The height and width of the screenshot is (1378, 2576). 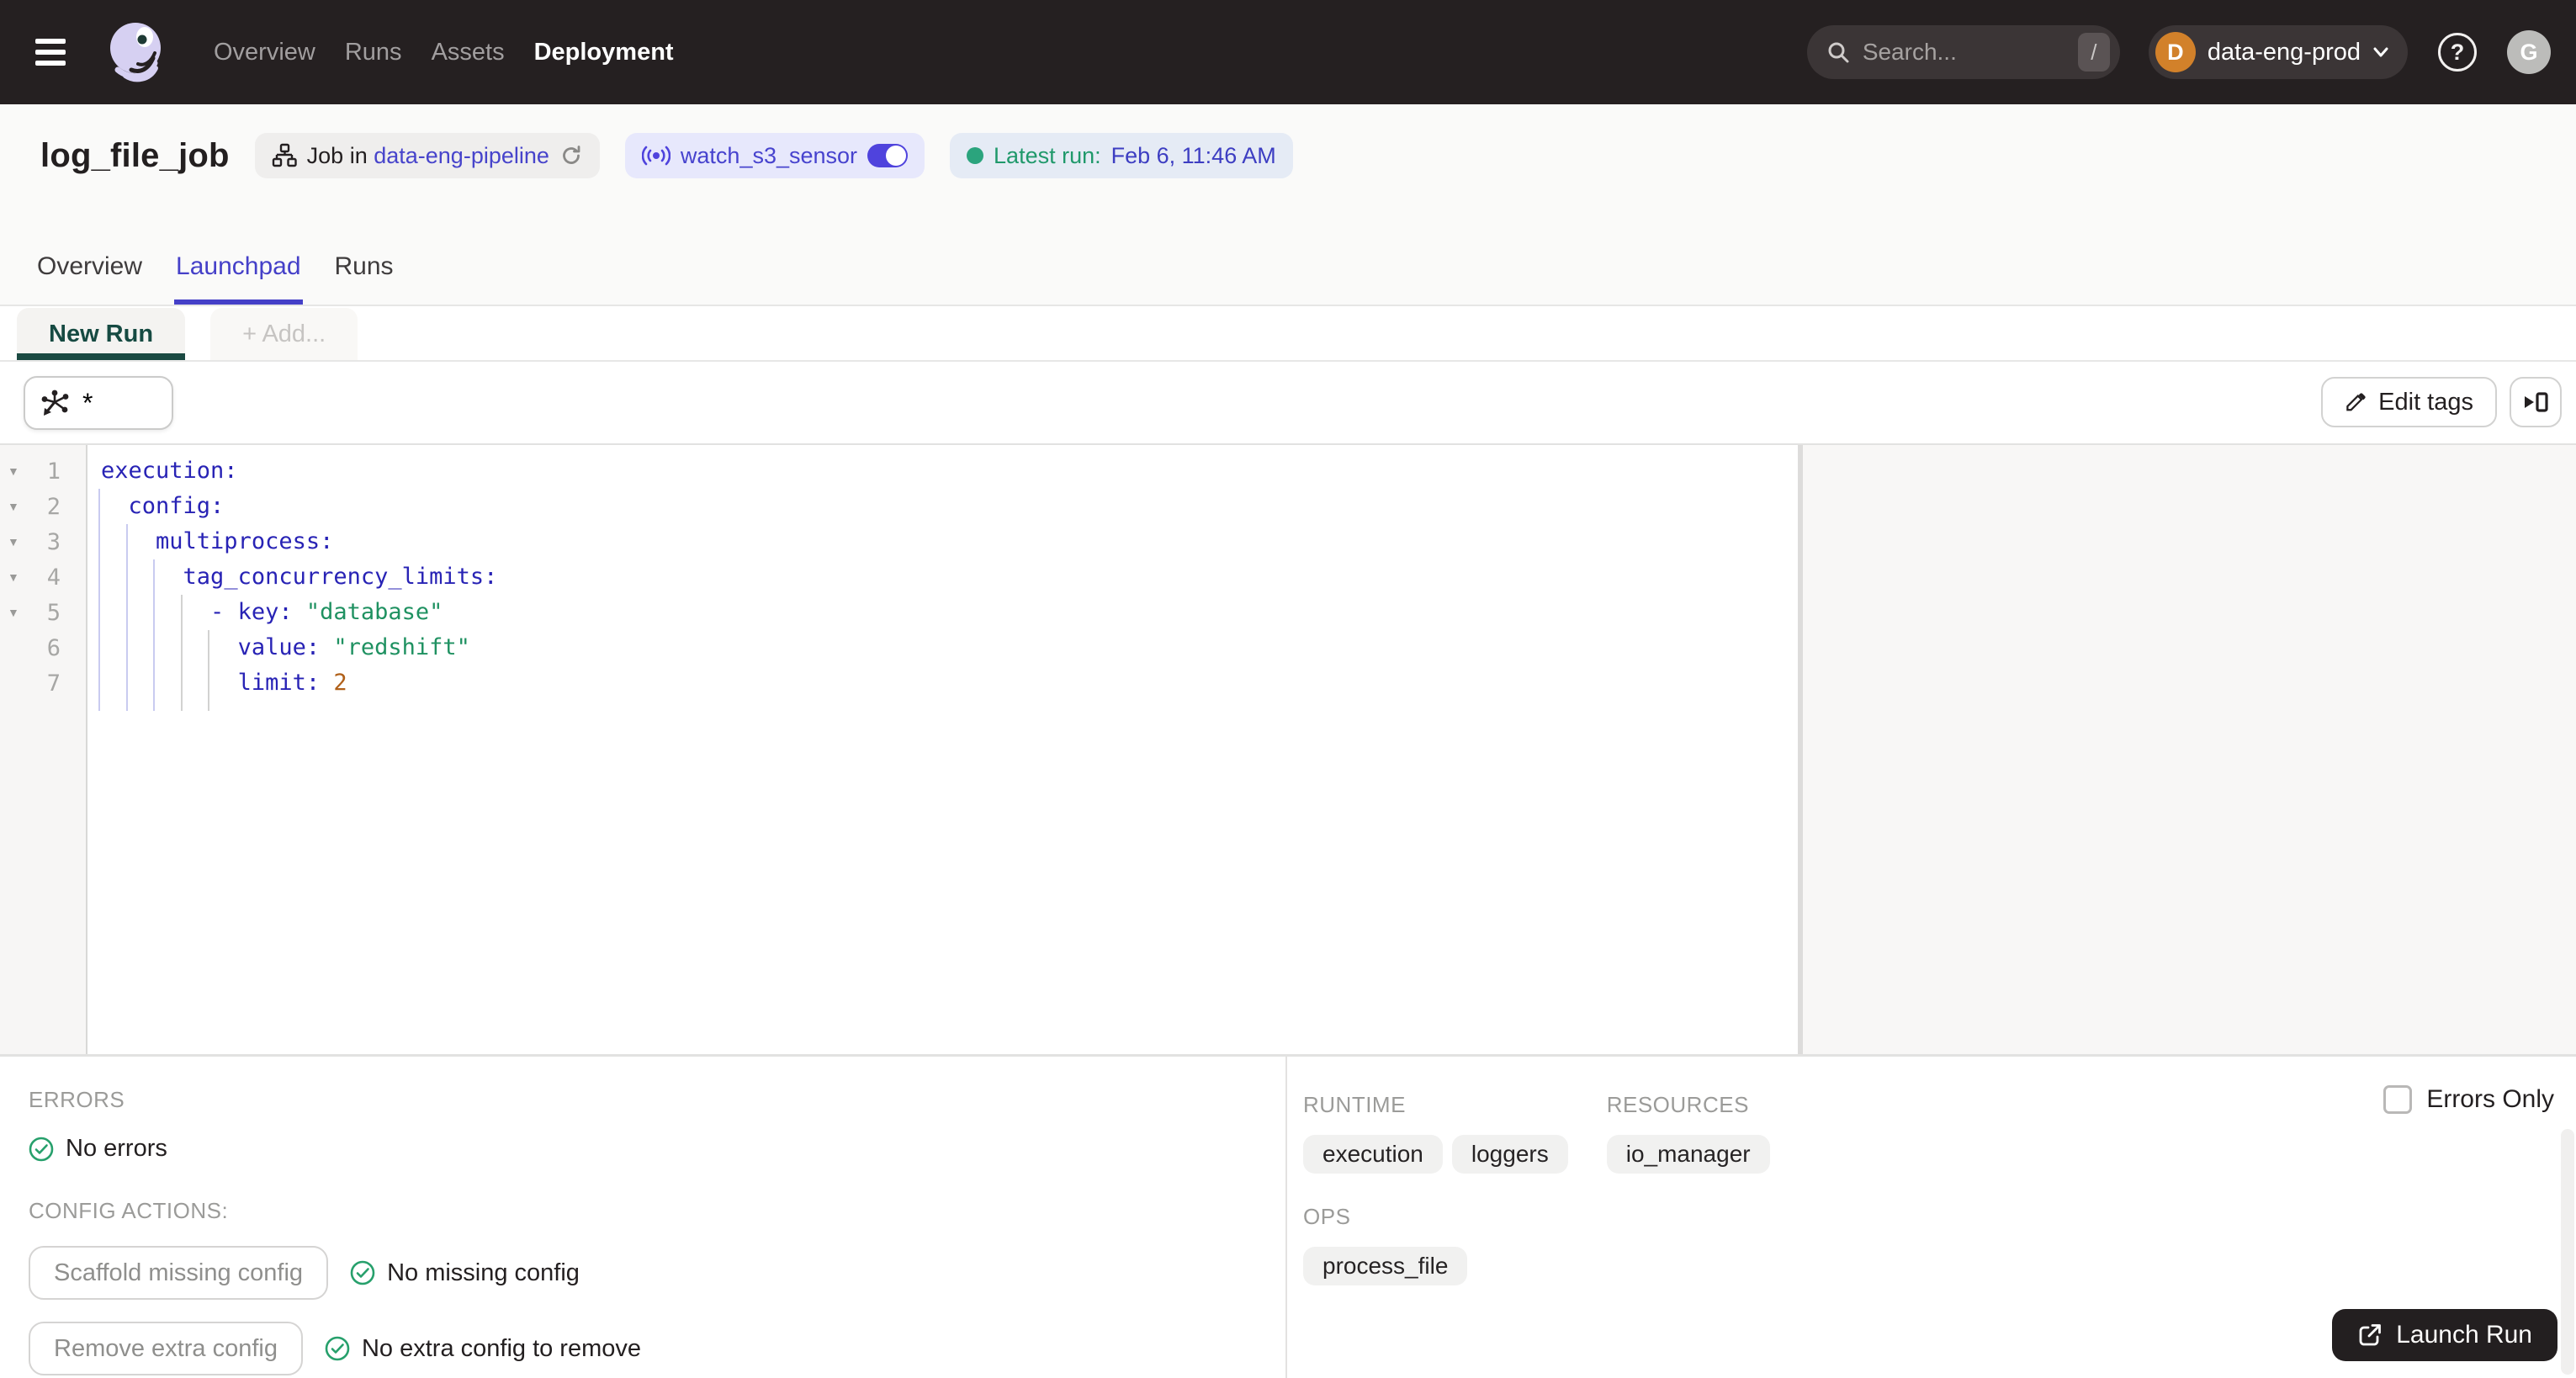 I want to click on nav-item-deployment: Deployment, so click(x=604, y=52).